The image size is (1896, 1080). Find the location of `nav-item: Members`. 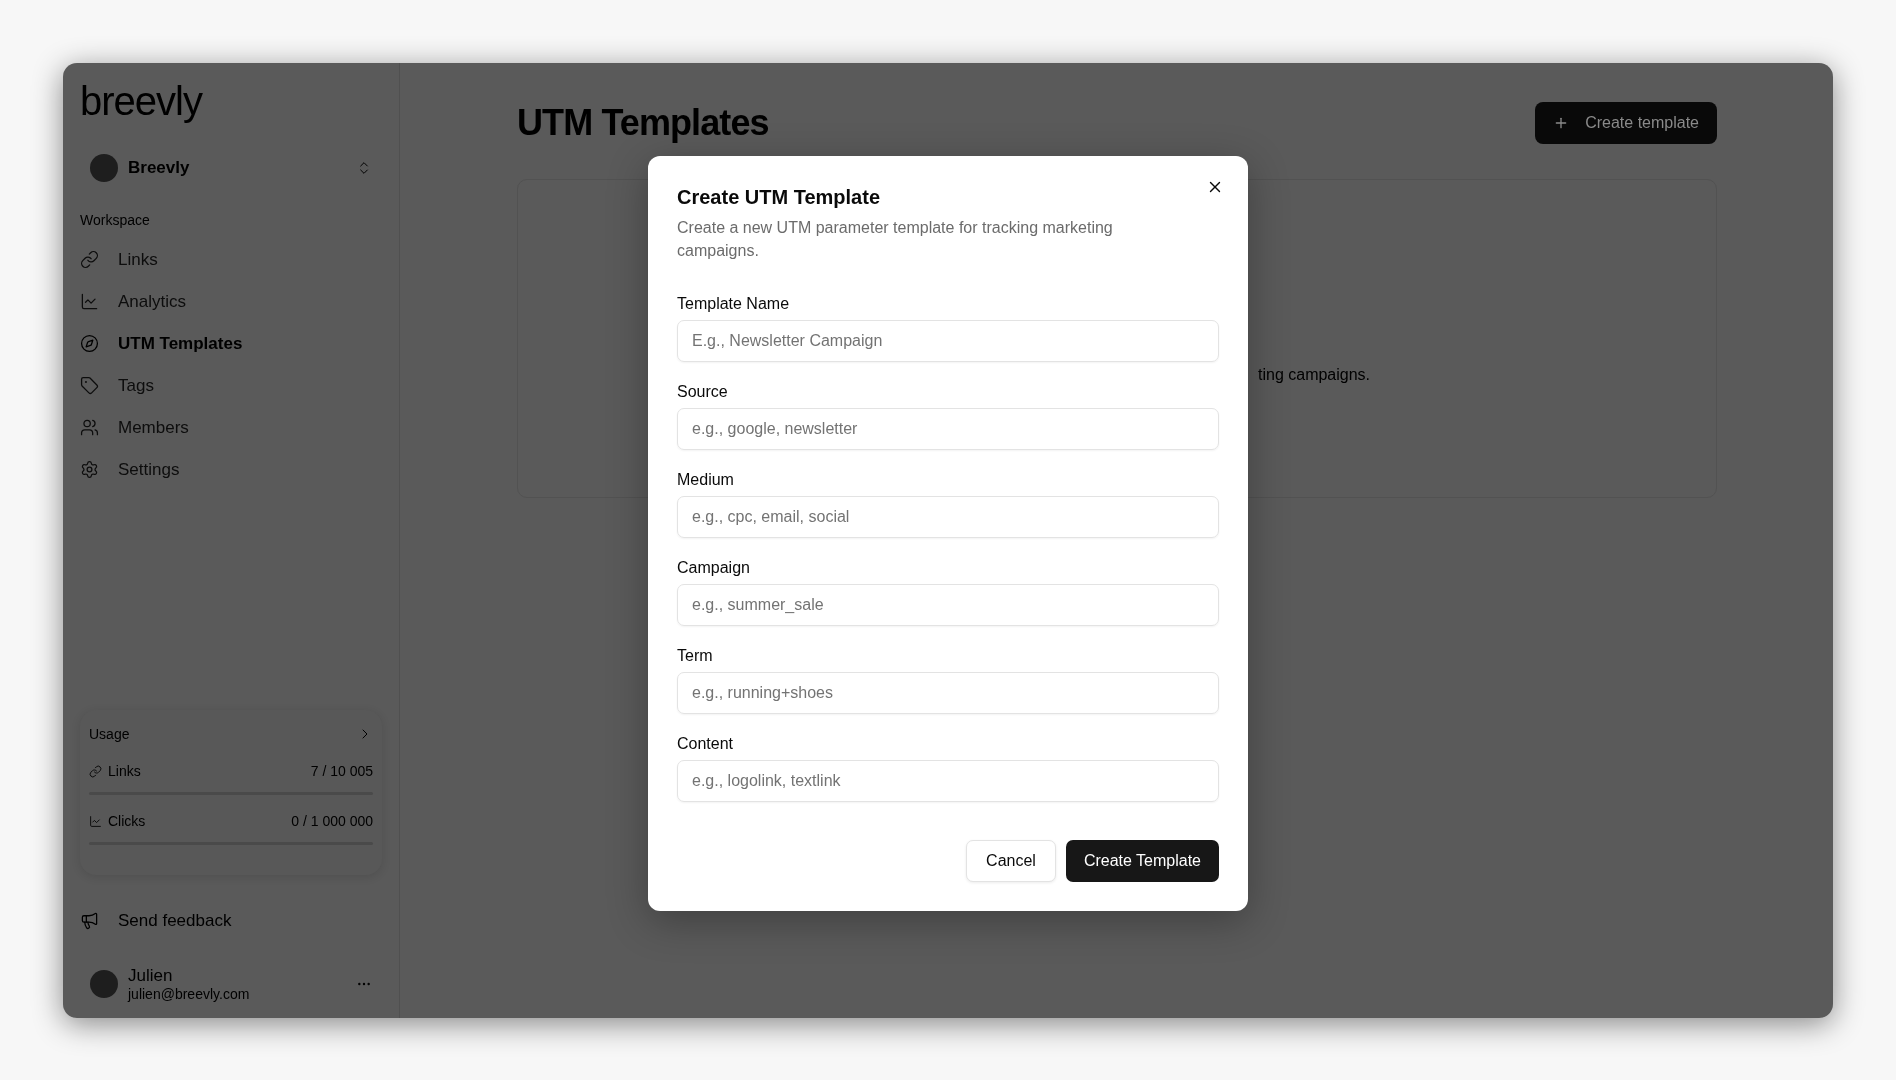

nav-item: Members is located at coordinates (231, 427).